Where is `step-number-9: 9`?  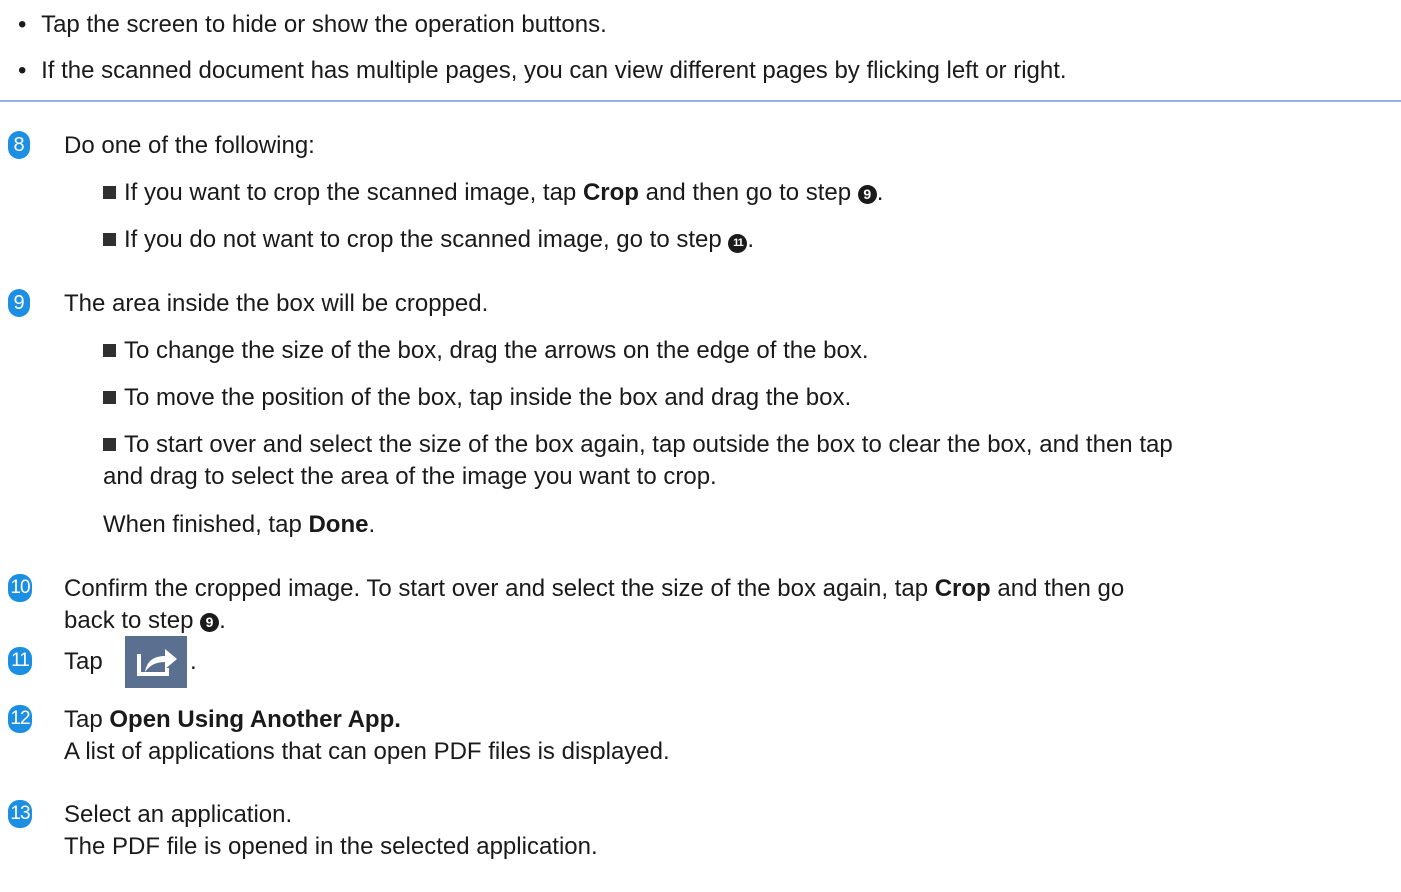 step-number-9: 9 is located at coordinates (19, 303).